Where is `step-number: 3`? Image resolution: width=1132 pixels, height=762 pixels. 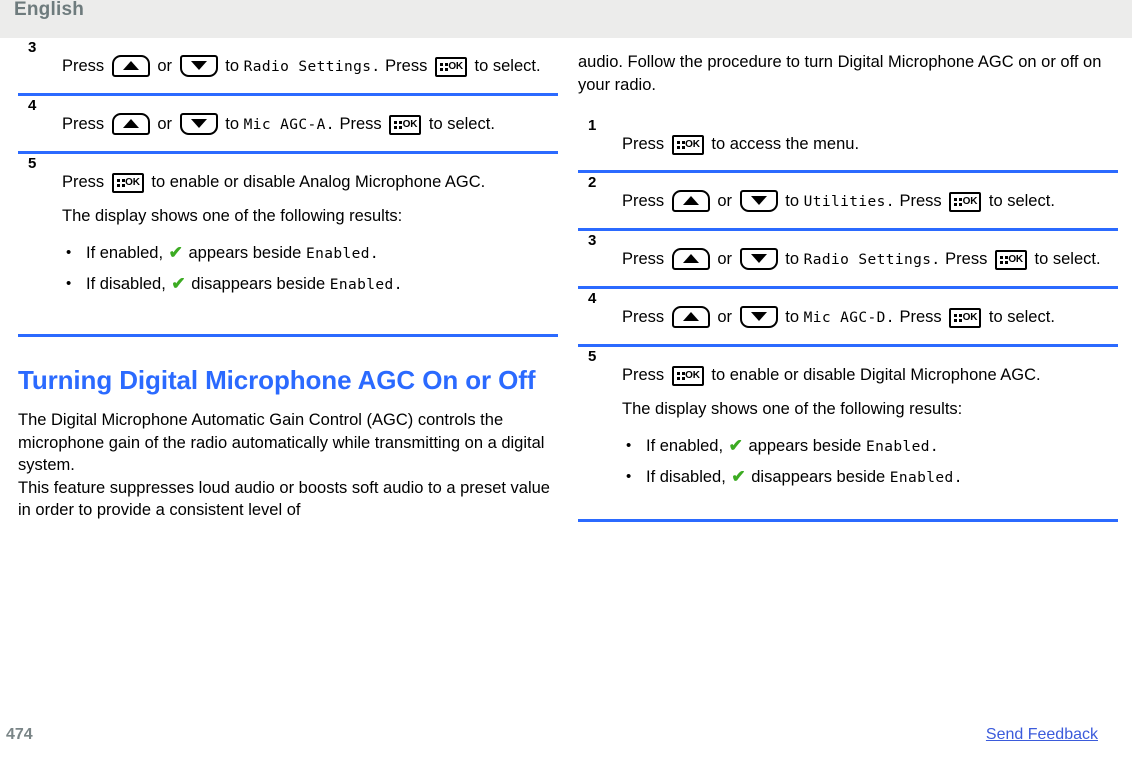 step-number: 3 is located at coordinates (32, 47).